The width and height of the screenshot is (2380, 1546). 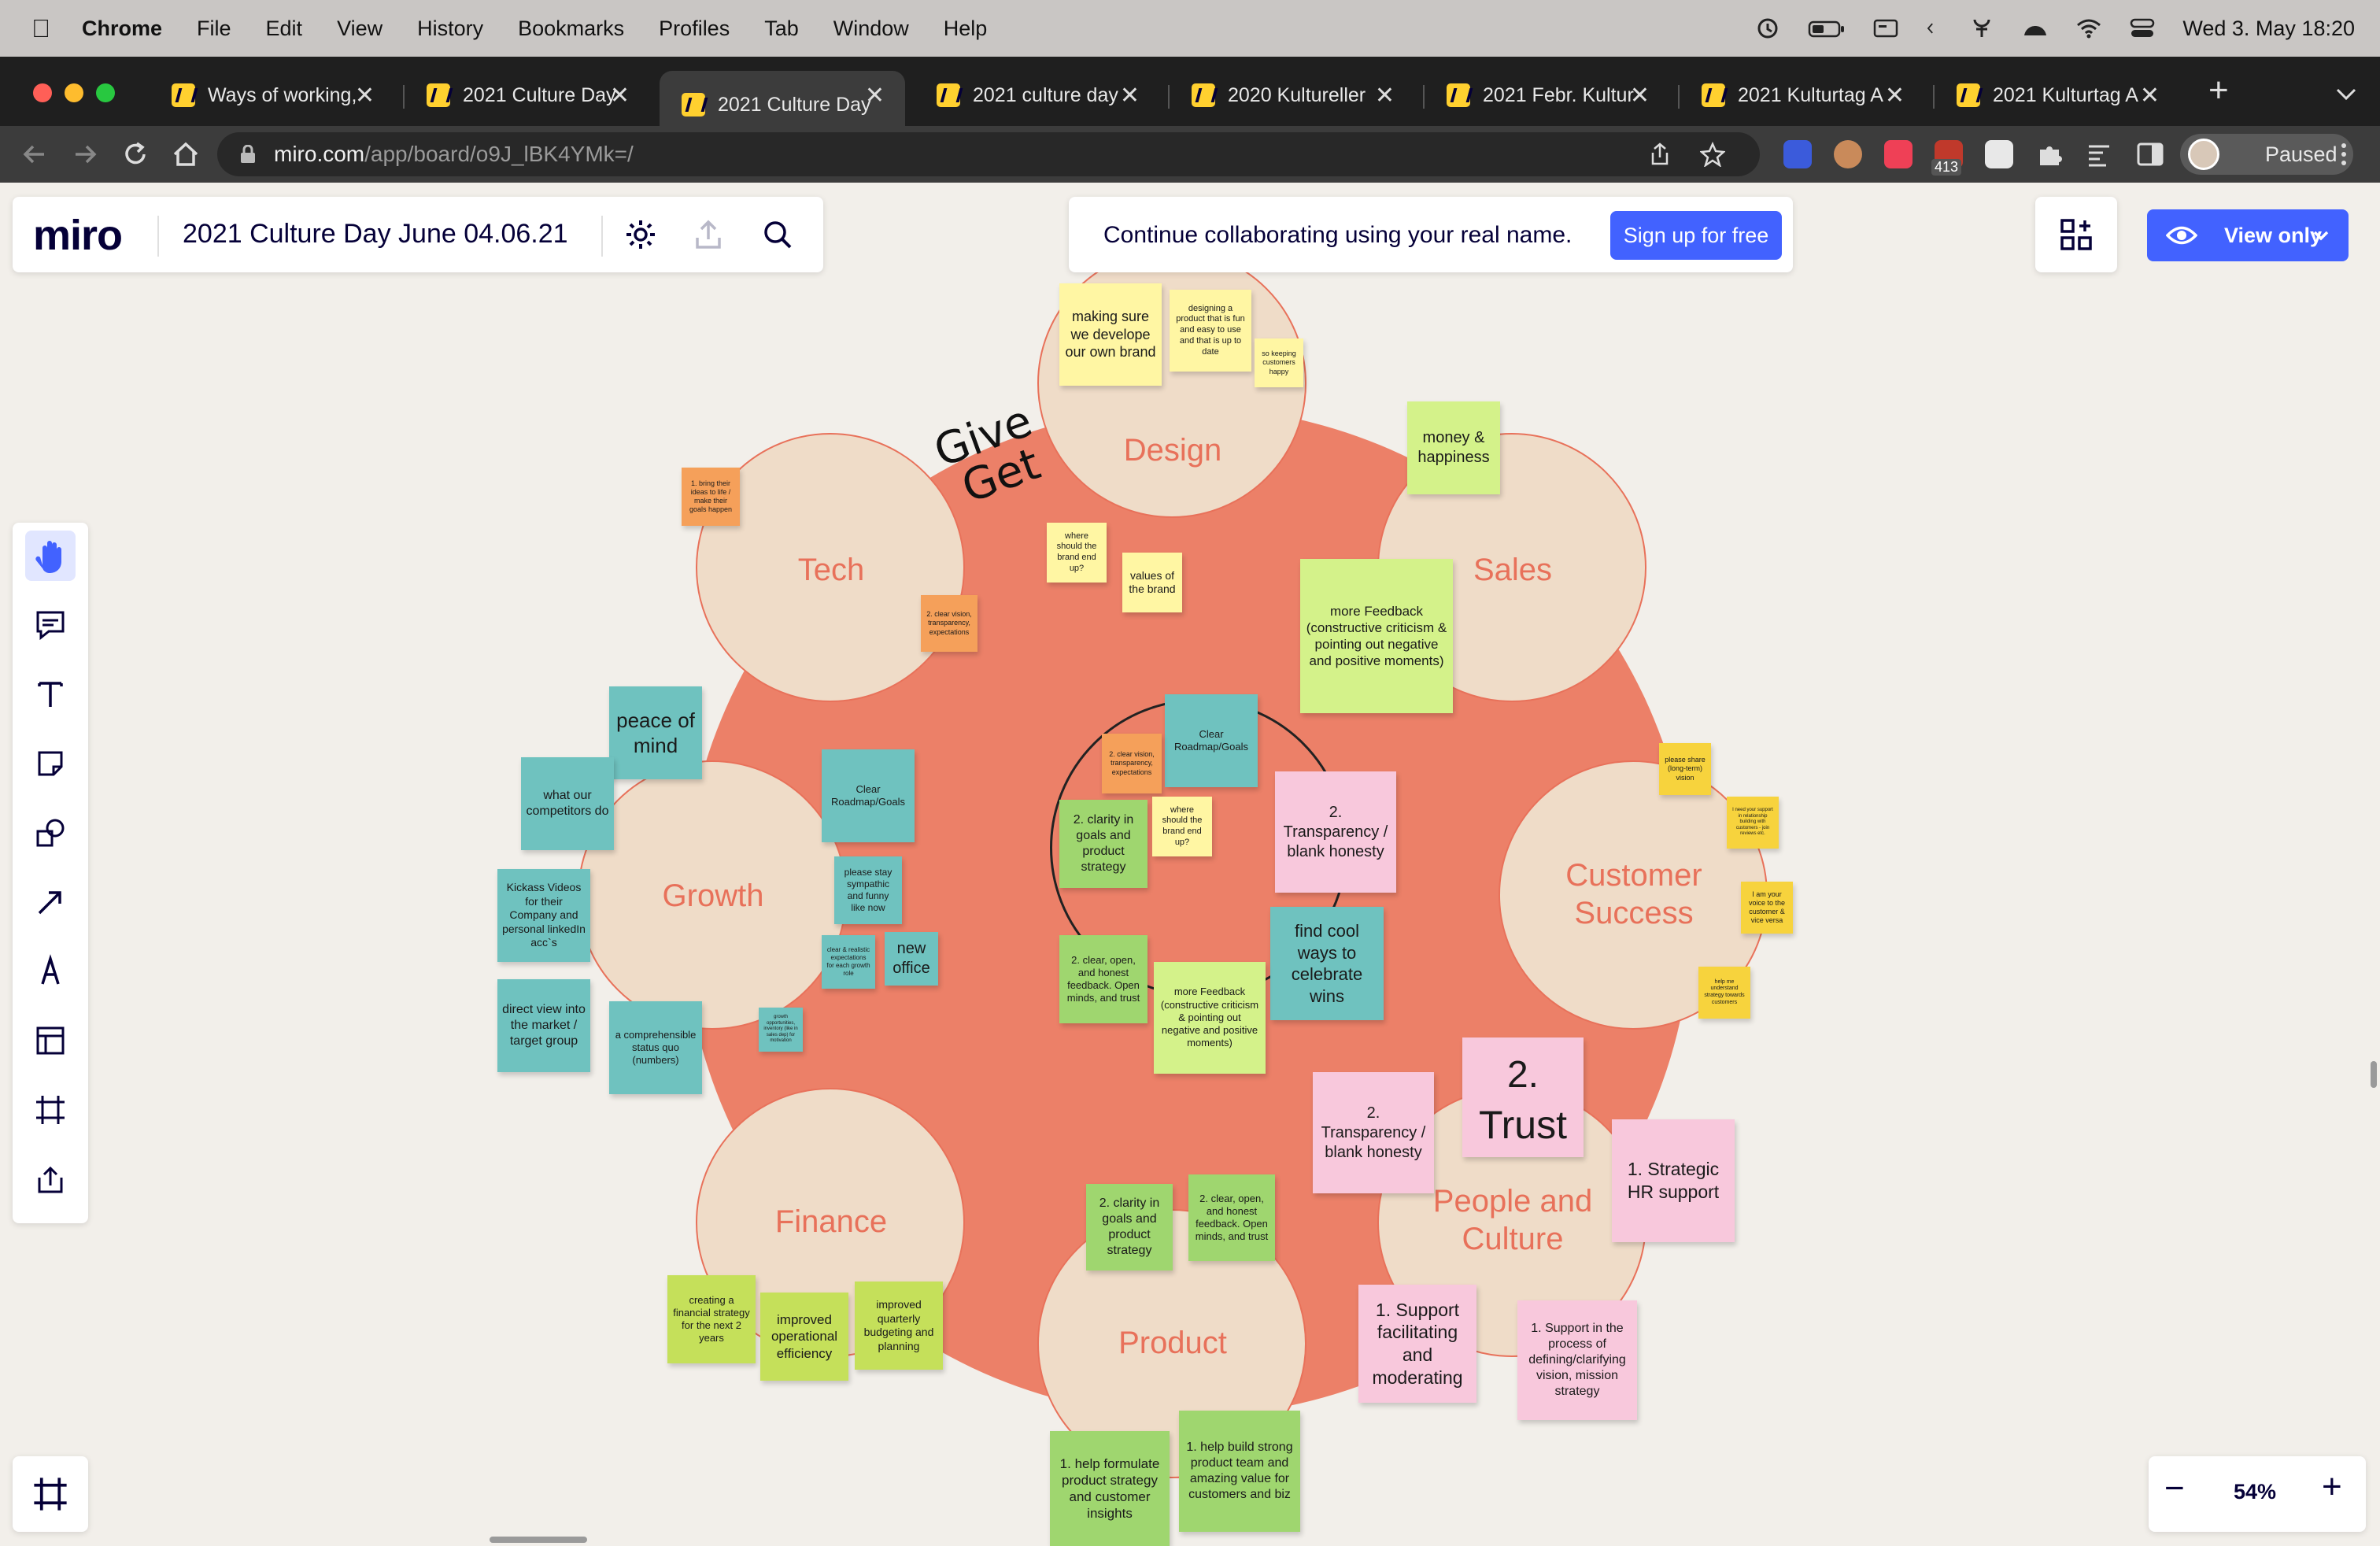 I want to click on hand-tool-button, so click(x=50, y=556).